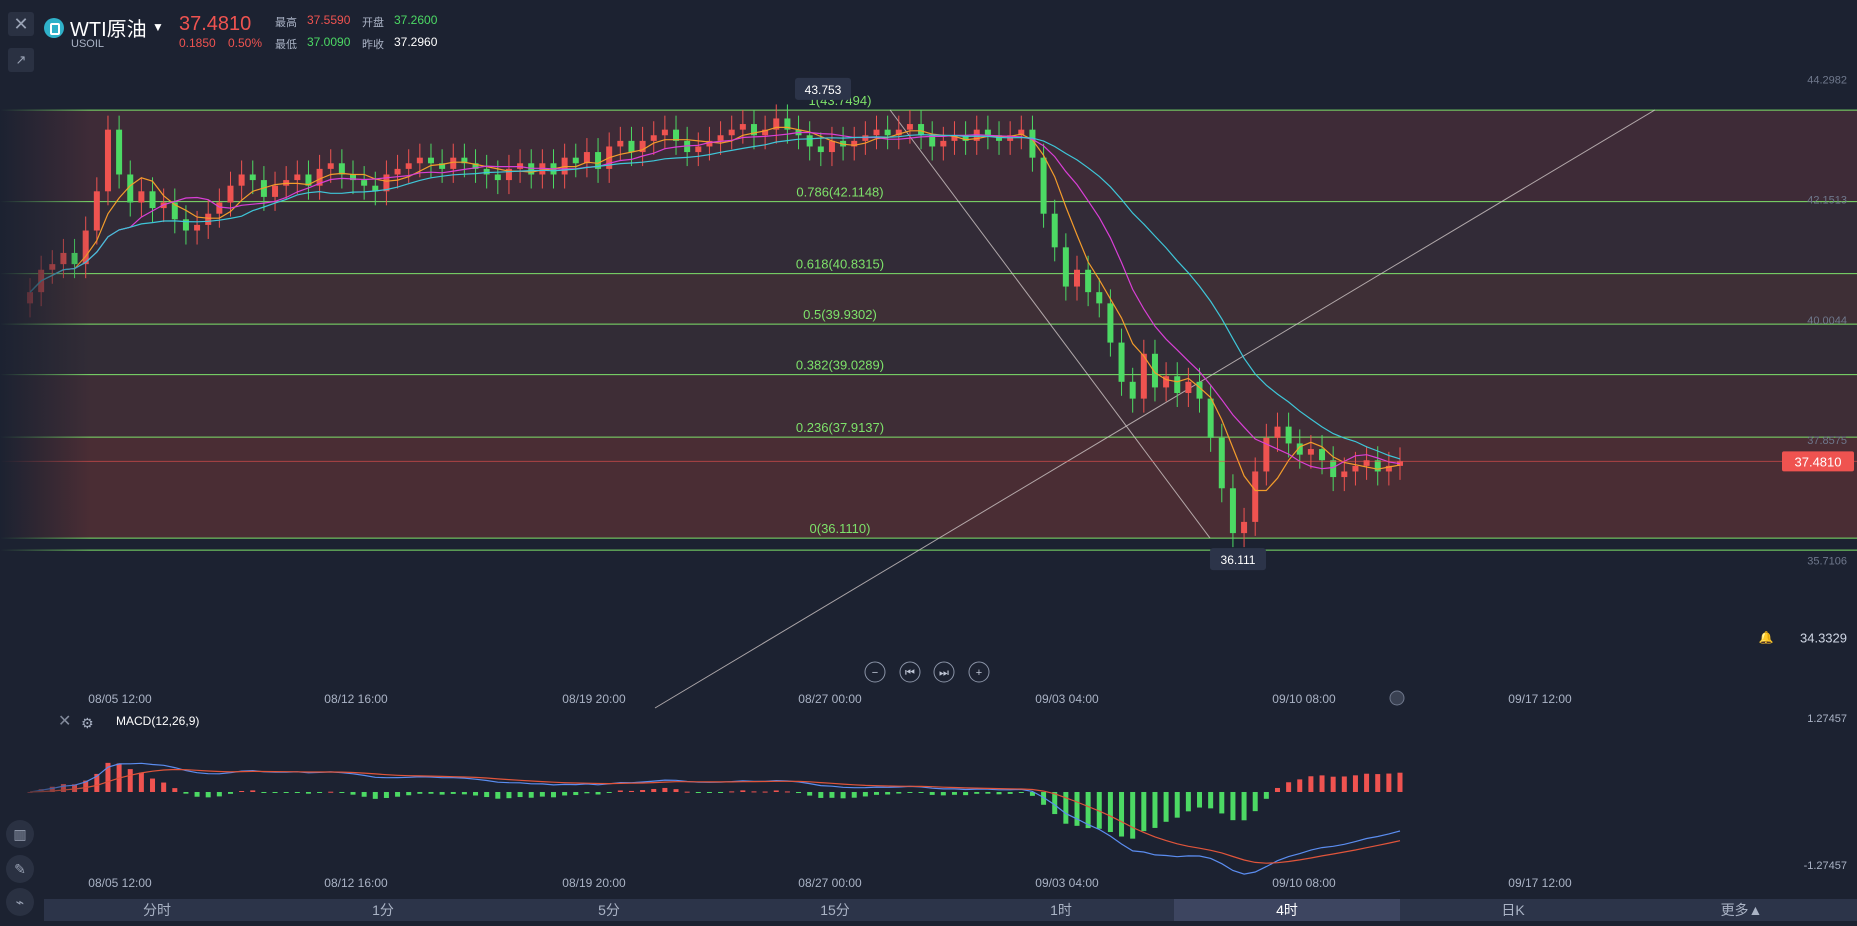  Describe the element at coordinates (416, 20) in the screenshot. I see `open-value: 37.2600` at that location.